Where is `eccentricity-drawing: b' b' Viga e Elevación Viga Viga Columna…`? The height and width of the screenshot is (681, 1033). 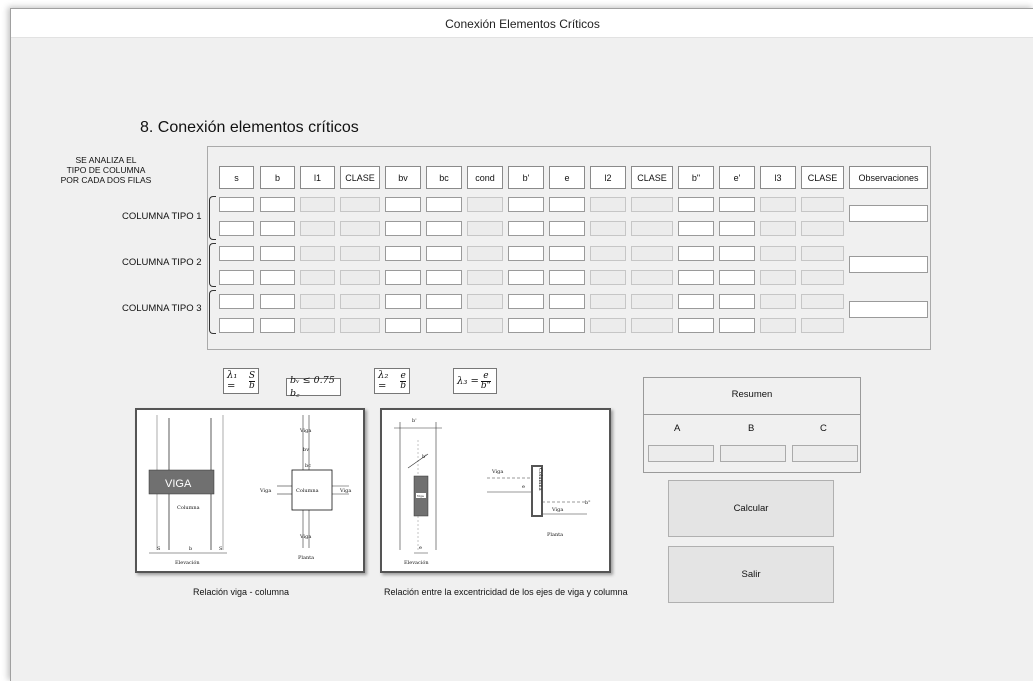
eccentricity-drawing: b' b' Viga e Elevación Viga Viga Columna… is located at coordinates (492, 492).